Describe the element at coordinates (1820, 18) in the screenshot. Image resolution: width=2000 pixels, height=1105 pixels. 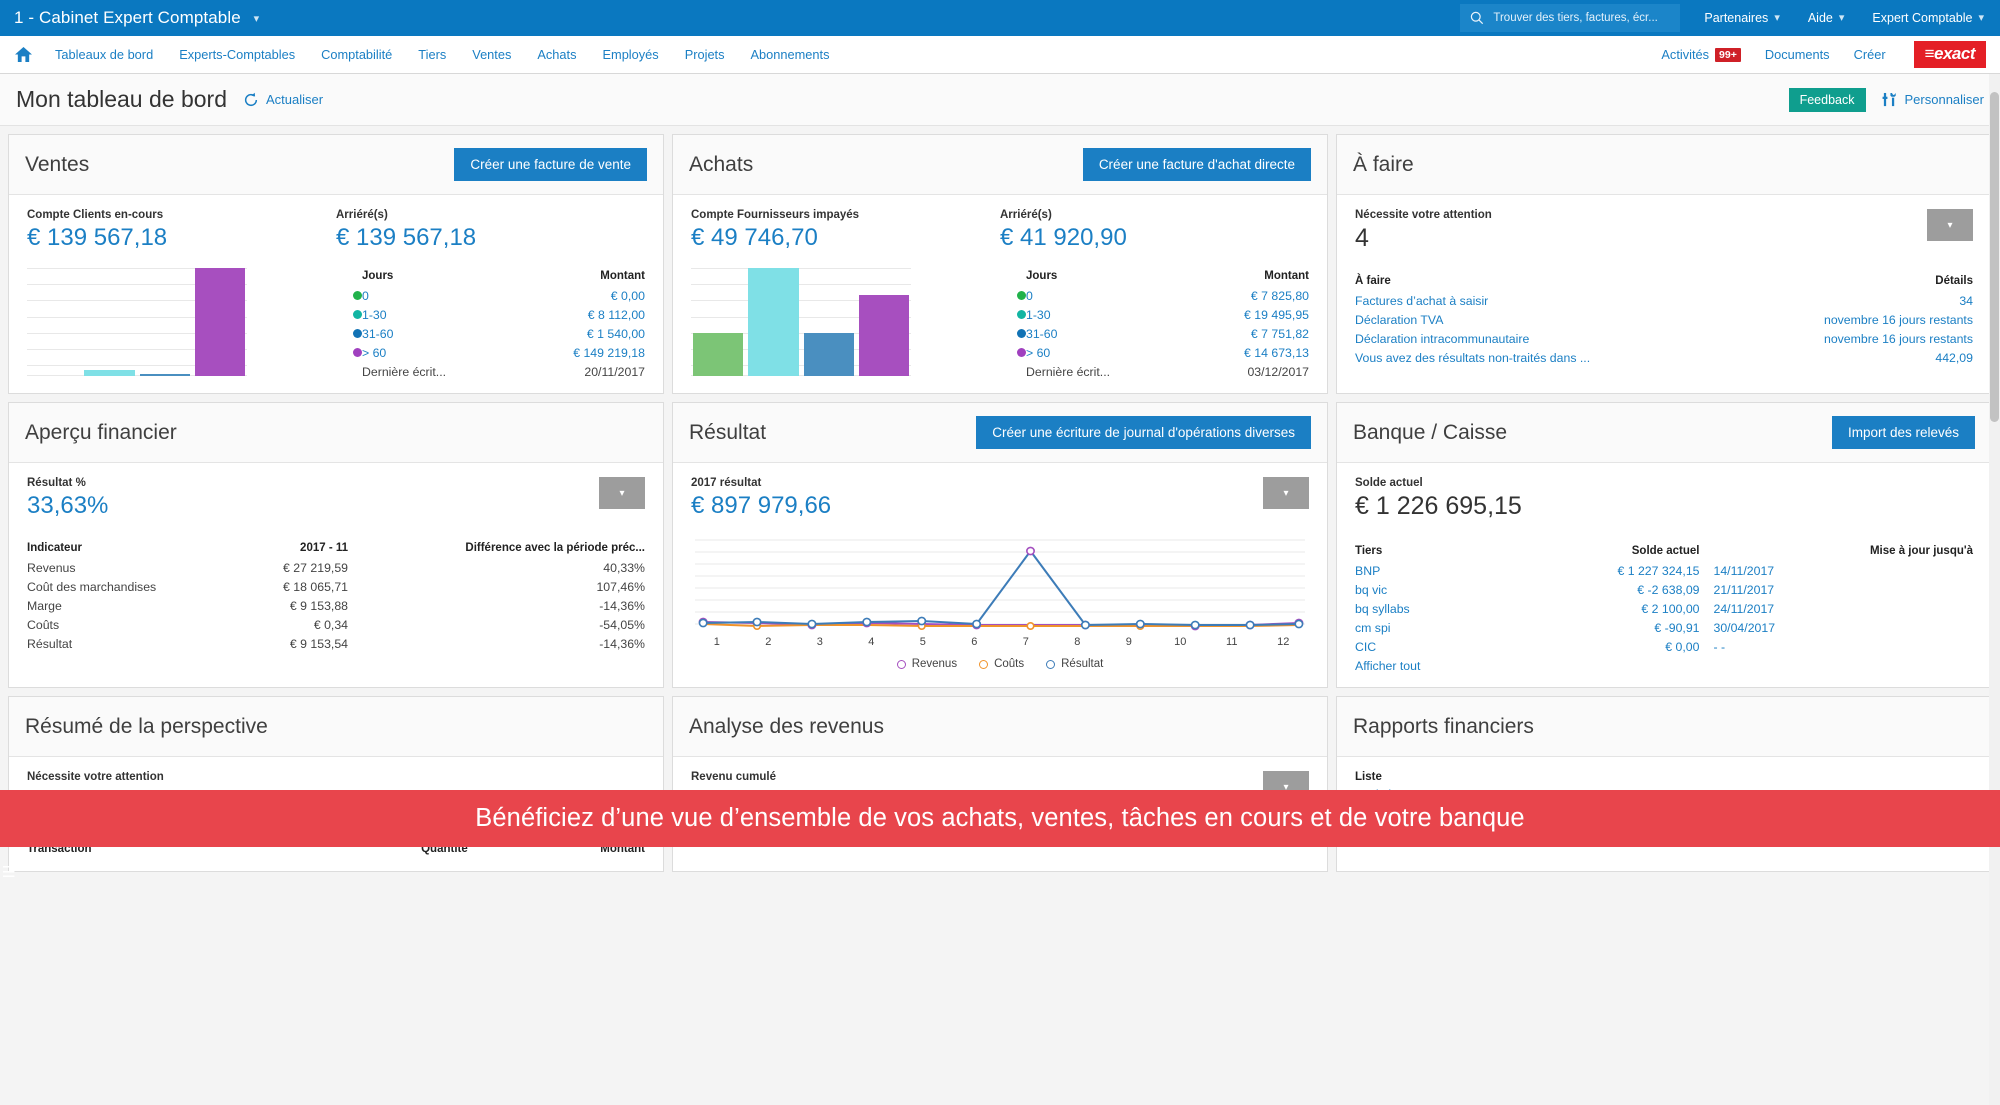
I see `topbar-link-label: Aide` at that location.